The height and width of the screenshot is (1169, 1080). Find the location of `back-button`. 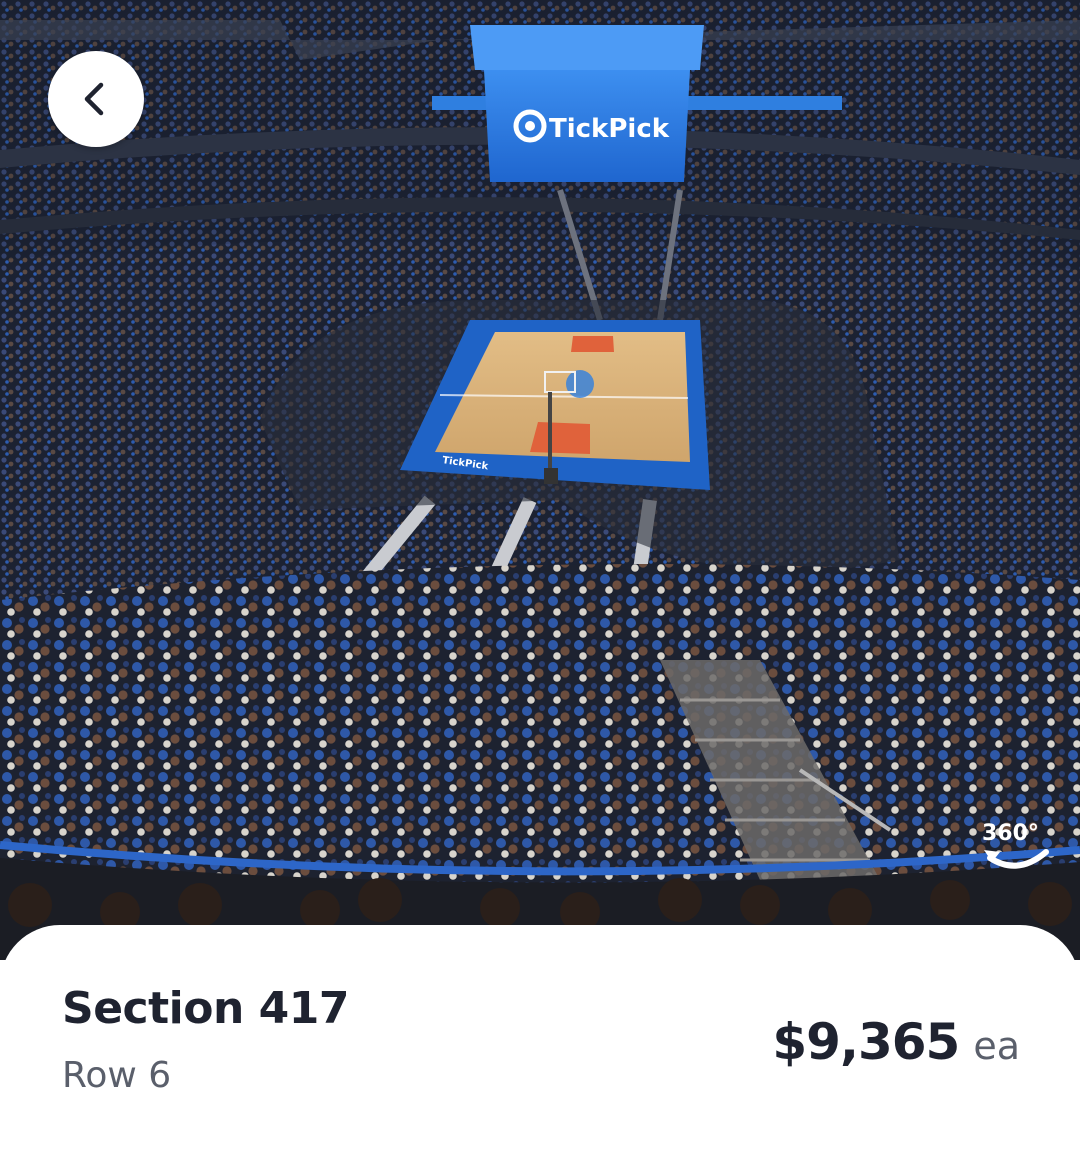

back-button is located at coordinates (96, 99).